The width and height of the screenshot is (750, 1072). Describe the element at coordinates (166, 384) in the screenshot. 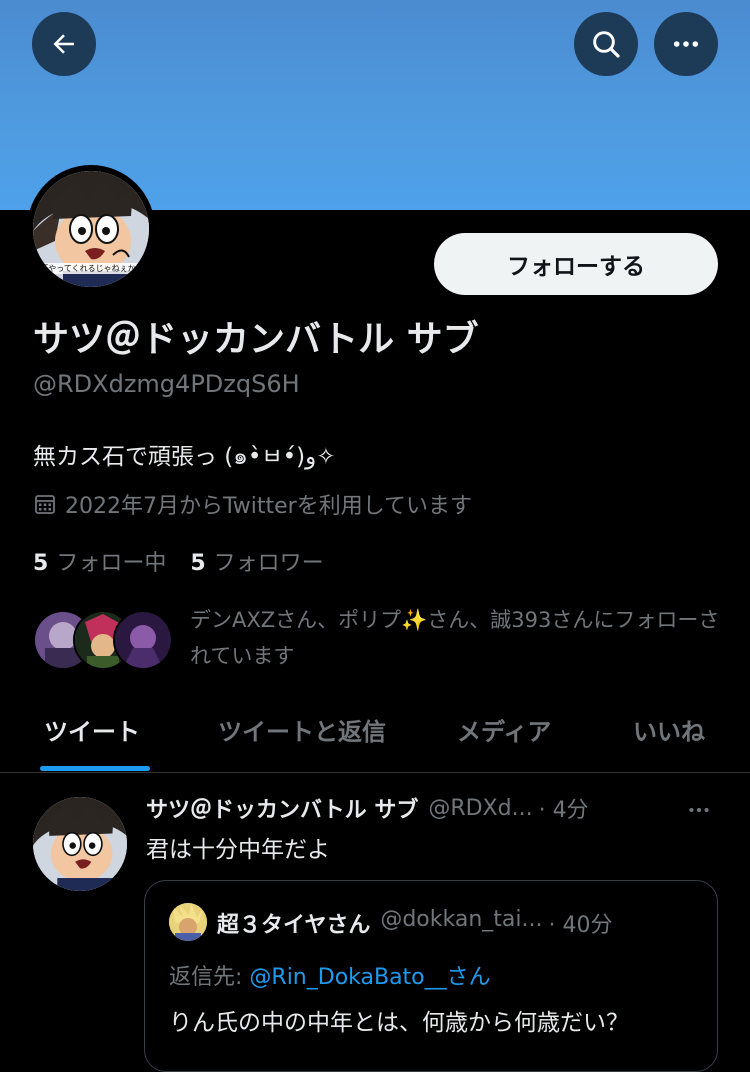

I see `profile-handle: @RDXdzmg4PDzqS6H` at that location.